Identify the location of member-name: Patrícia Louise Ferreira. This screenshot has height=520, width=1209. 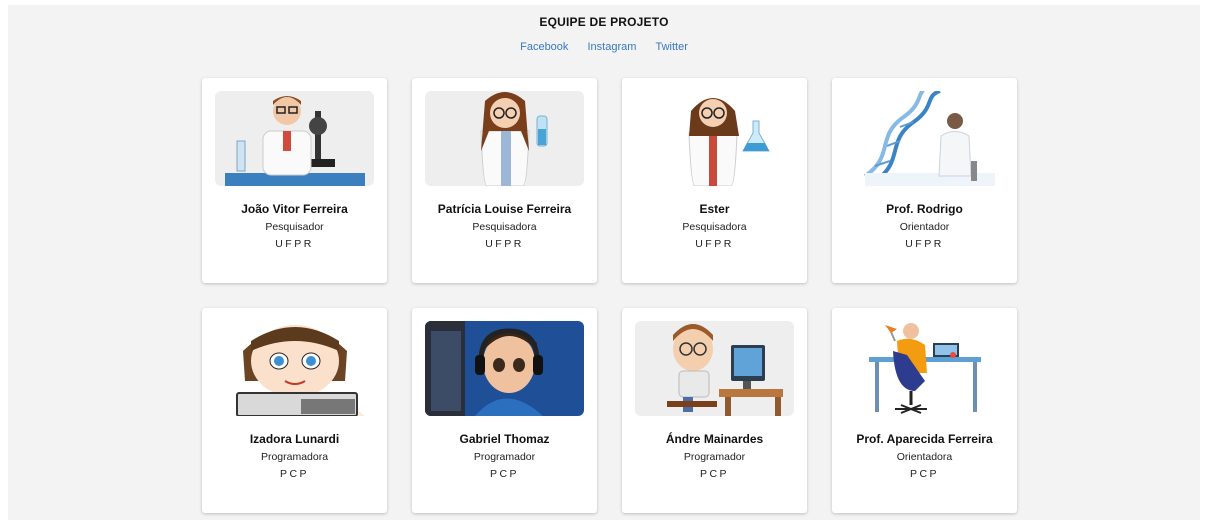
(504, 209).